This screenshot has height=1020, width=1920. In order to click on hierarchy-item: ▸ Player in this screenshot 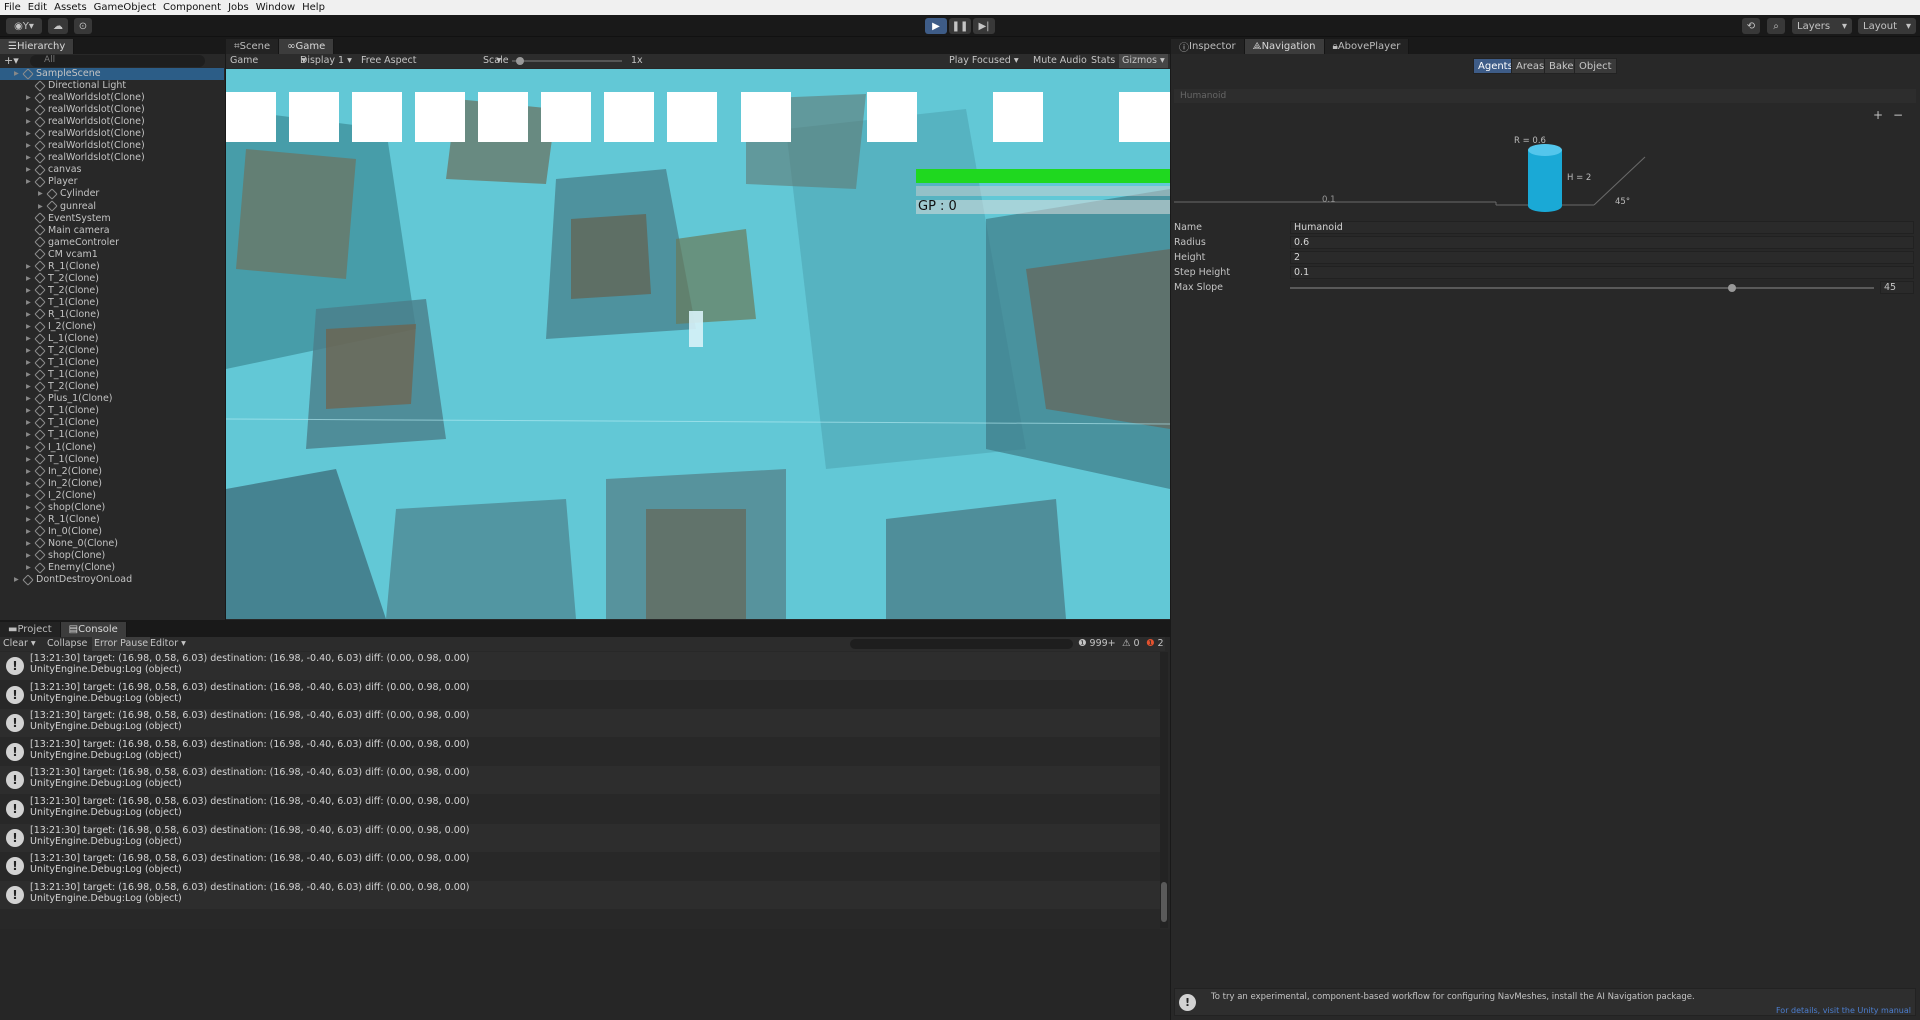, I will do `click(112, 182)`.